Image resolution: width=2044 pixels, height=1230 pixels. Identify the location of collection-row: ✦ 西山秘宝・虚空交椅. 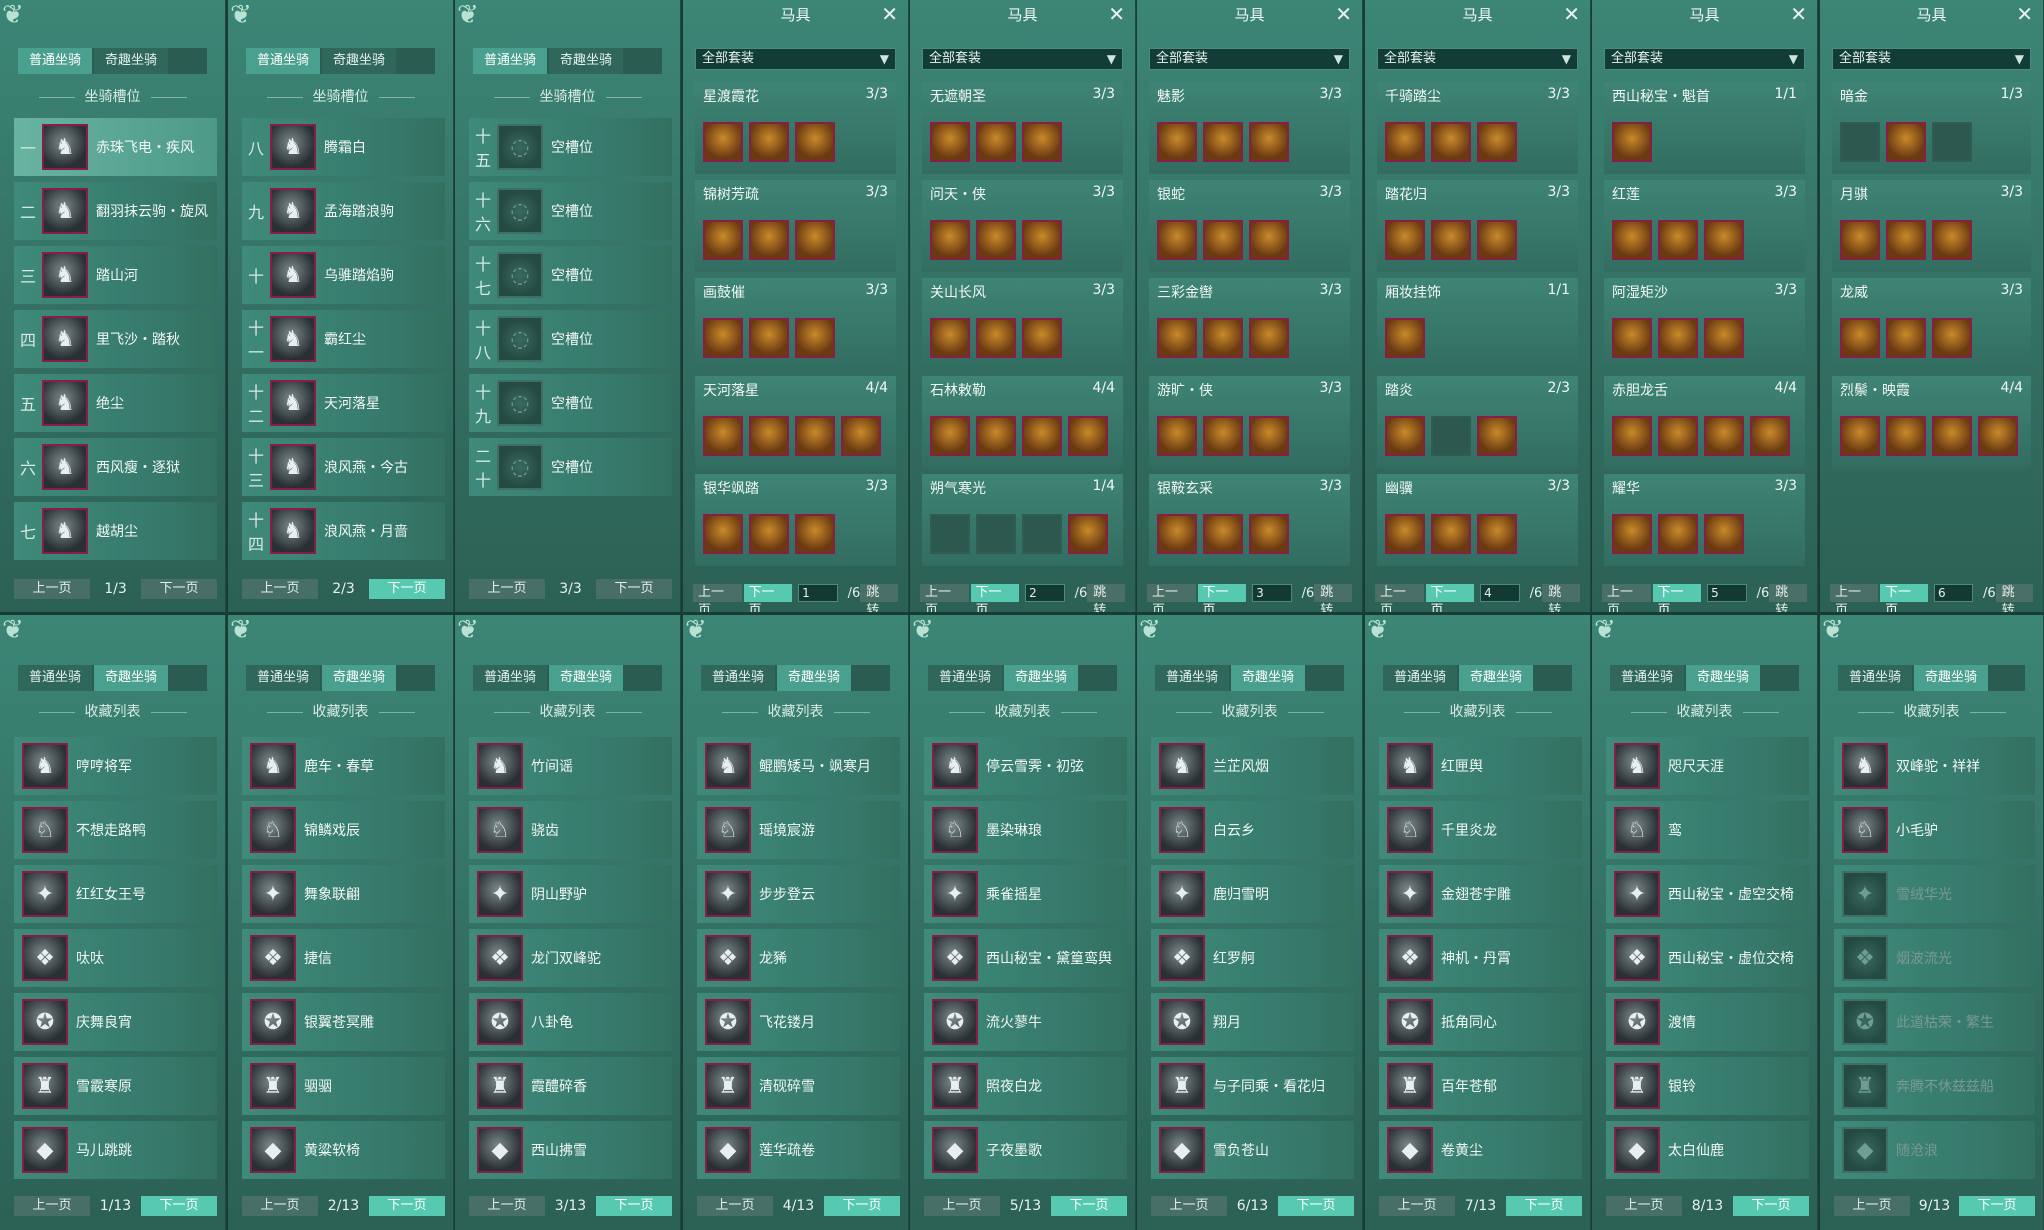
(1707, 894).